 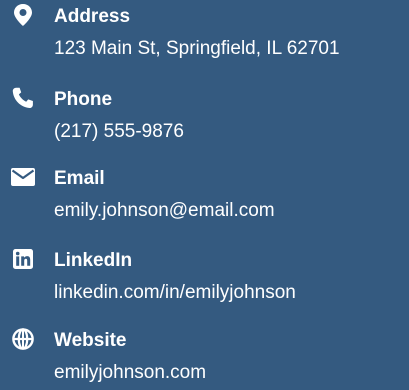 What do you see at coordinates (164, 210) in the screenshot?
I see `email-value: emily.johnson@email.com` at bounding box center [164, 210].